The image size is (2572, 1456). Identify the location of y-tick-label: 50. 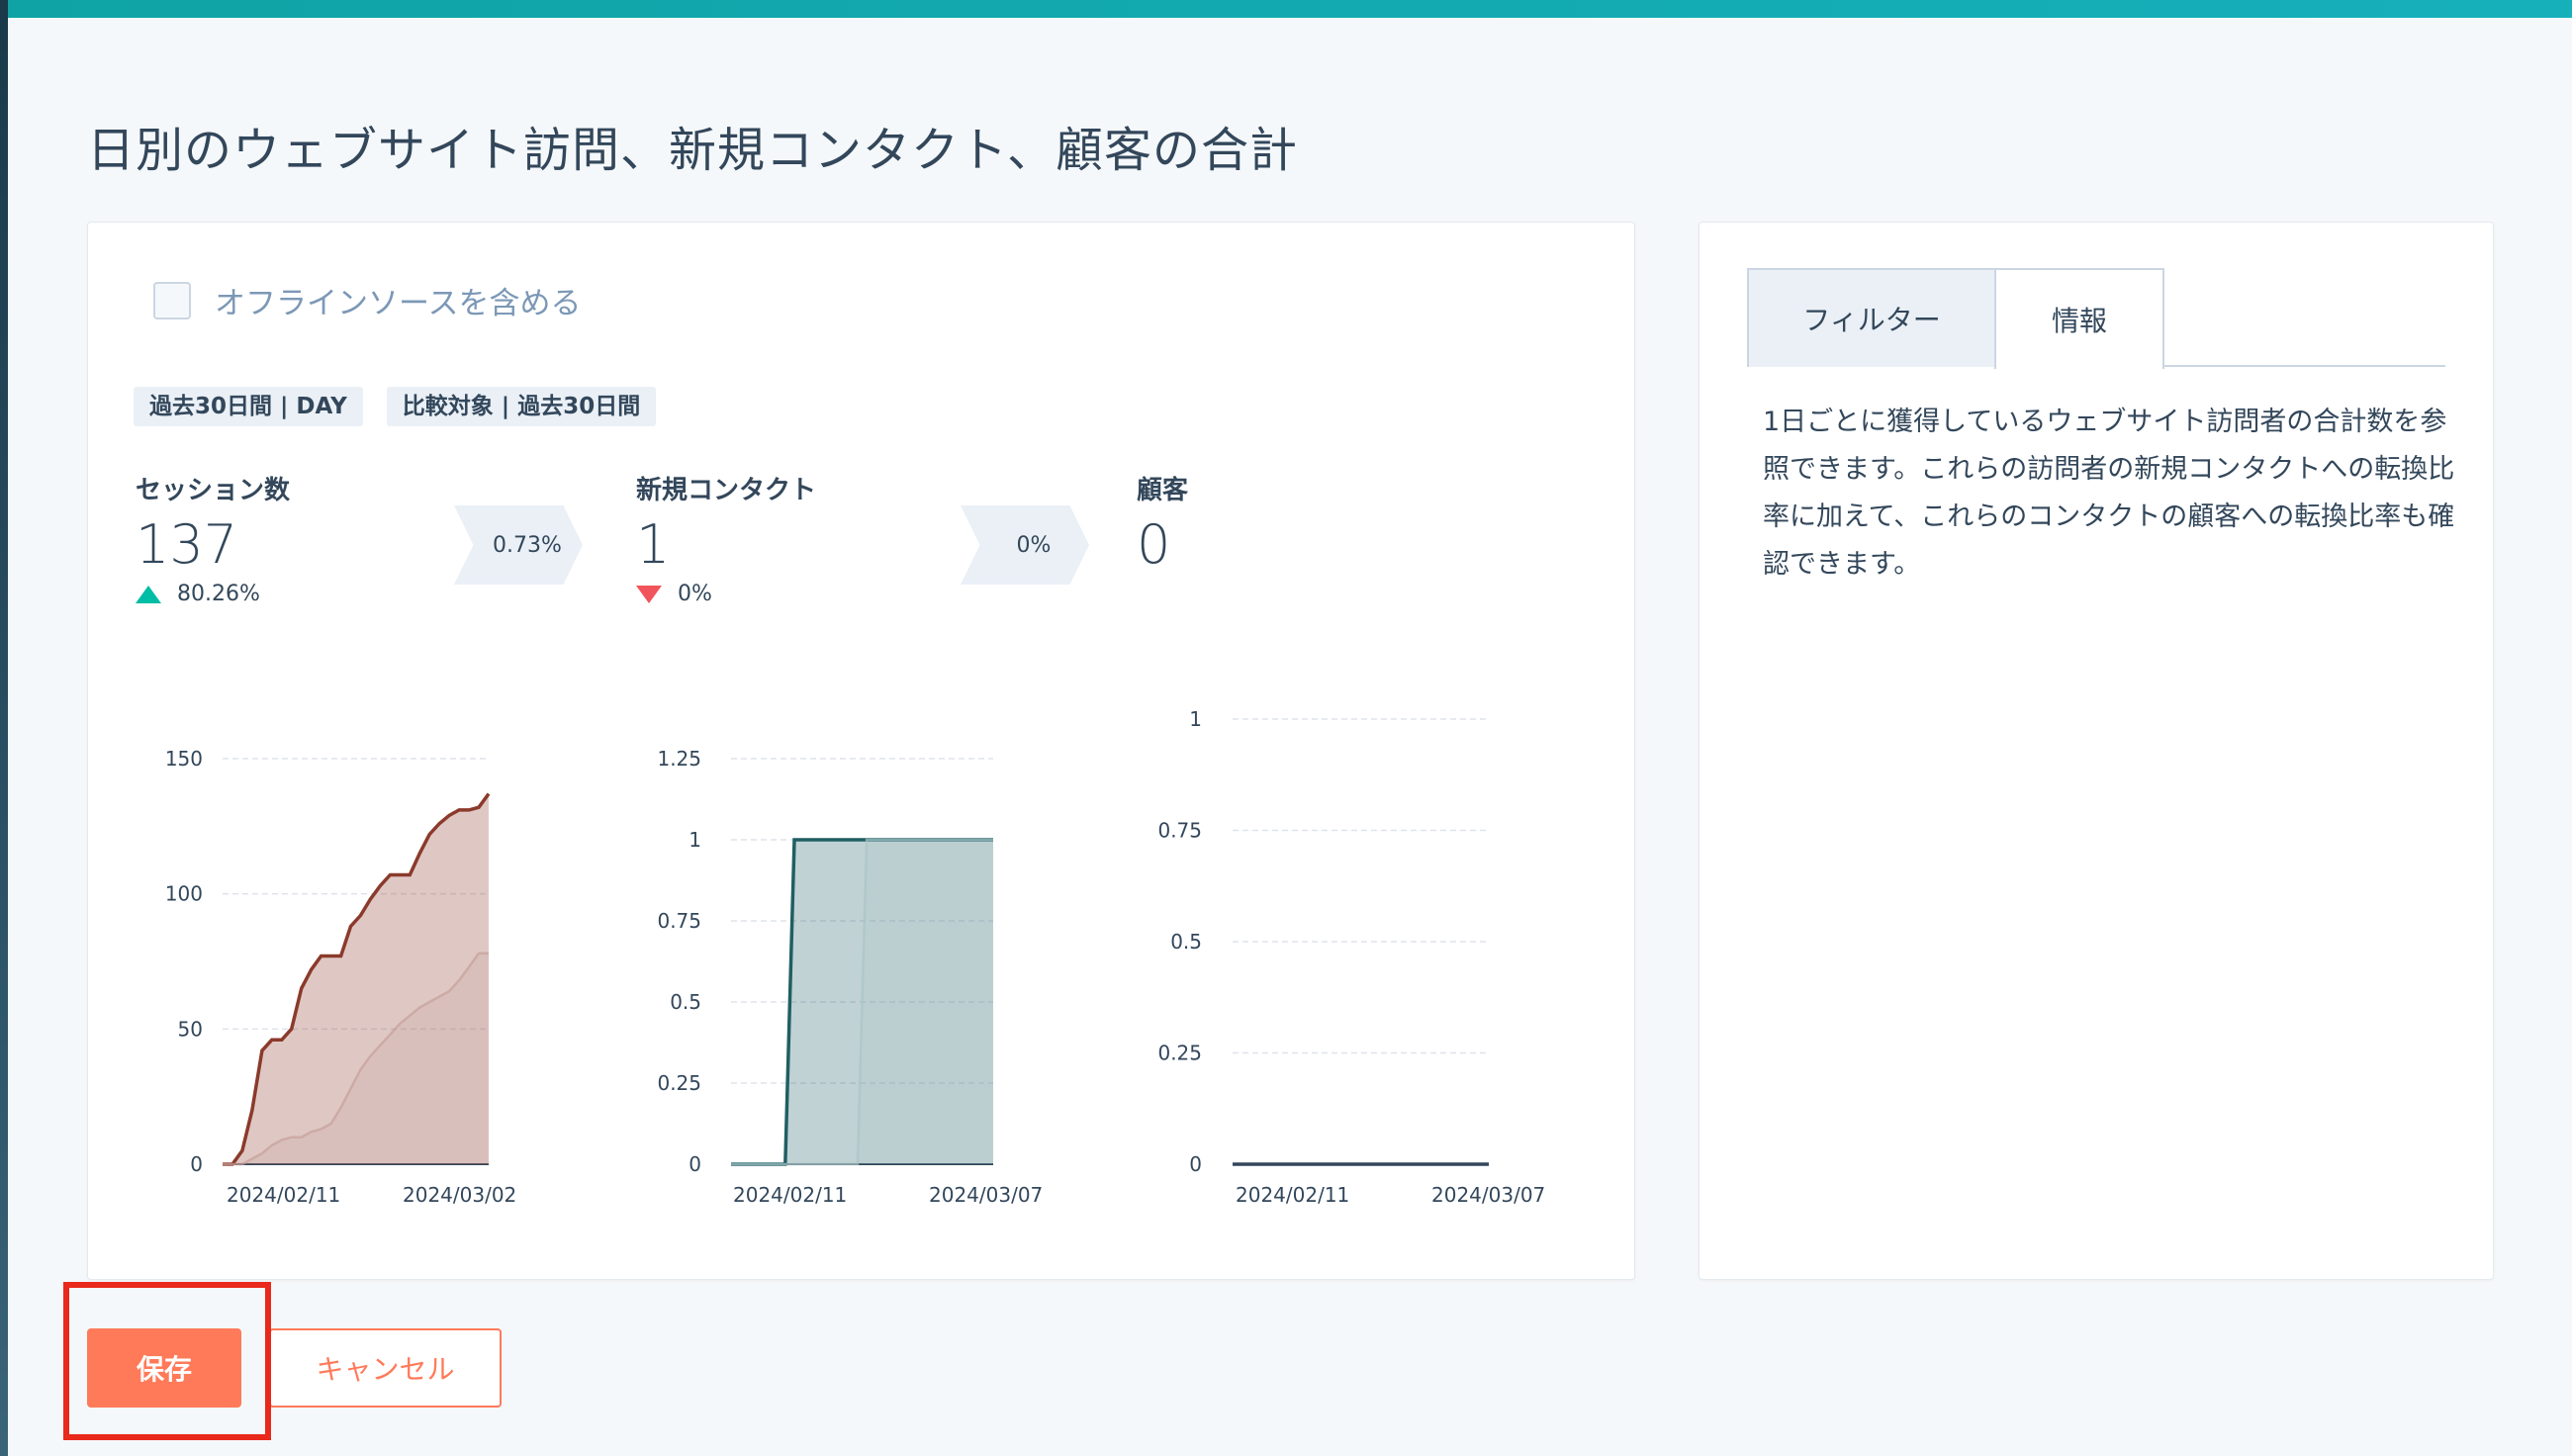
(190, 1029).